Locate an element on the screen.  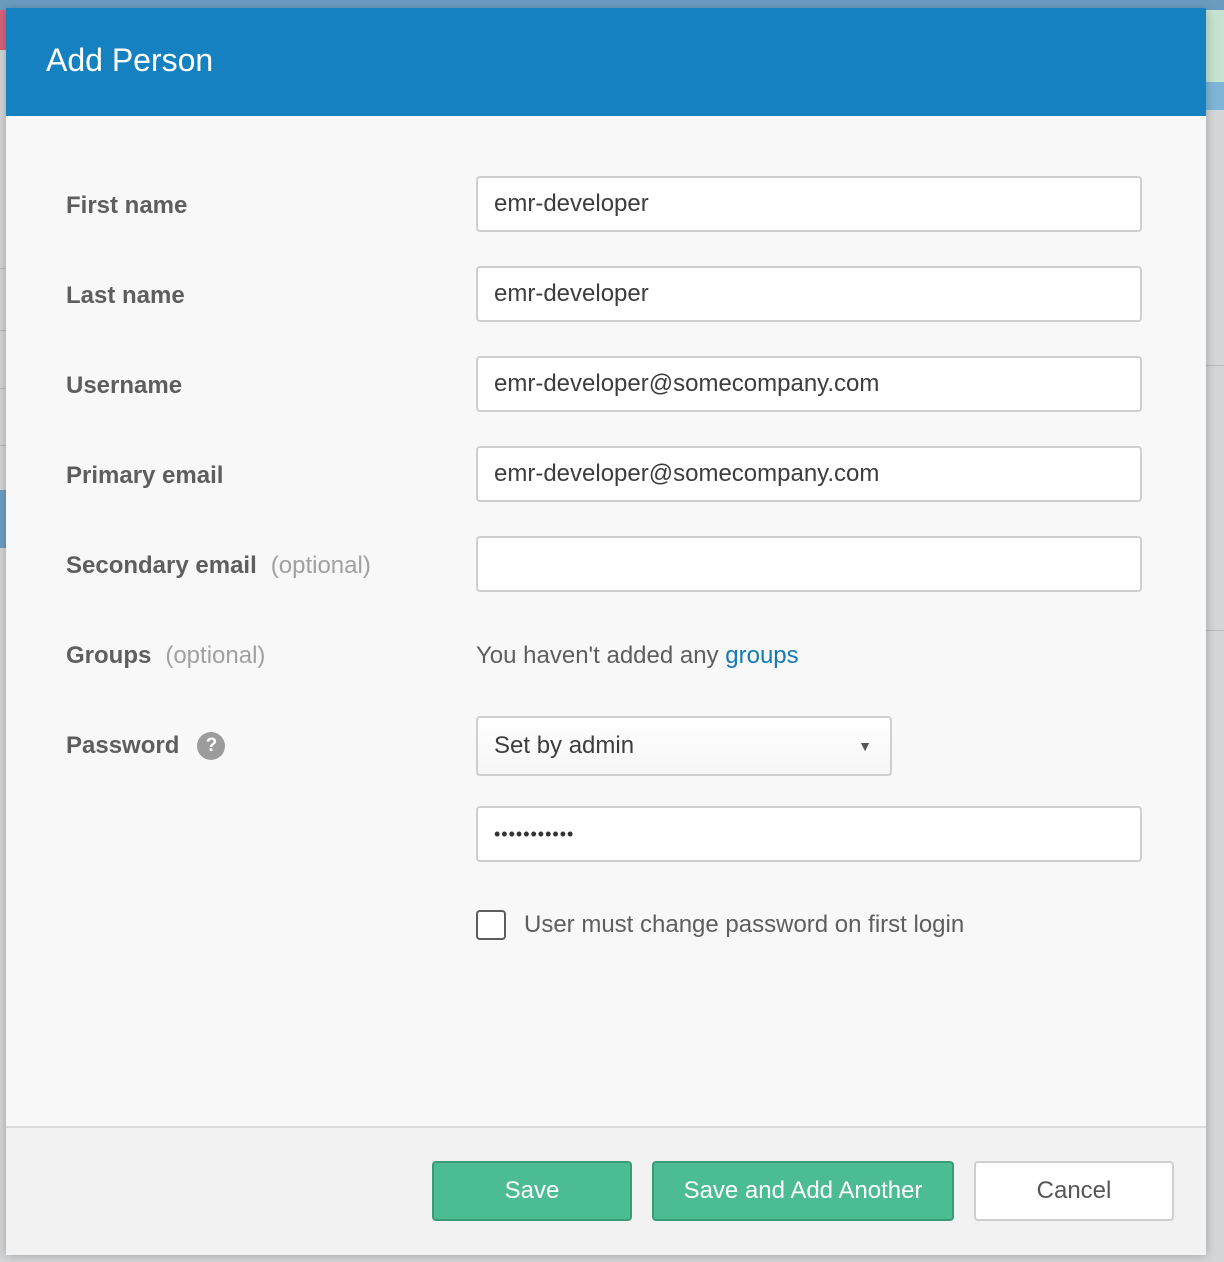
password-label-text: Password is located at coordinates (123, 745).